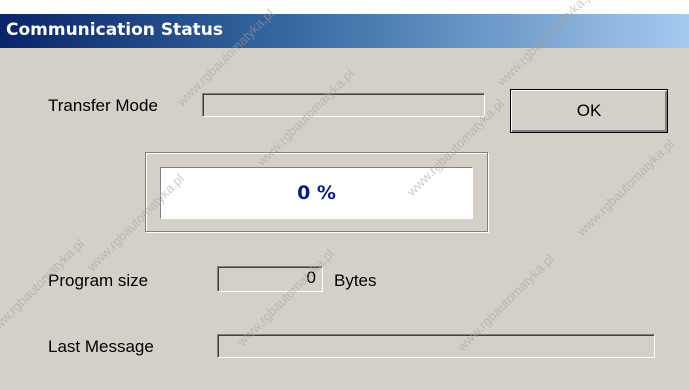 This screenshot has height=390, width=689. What do you see at coordinates (343, 105) in the screenshot?
I see `transfer-mode-field` at bounding box center [343, 105].